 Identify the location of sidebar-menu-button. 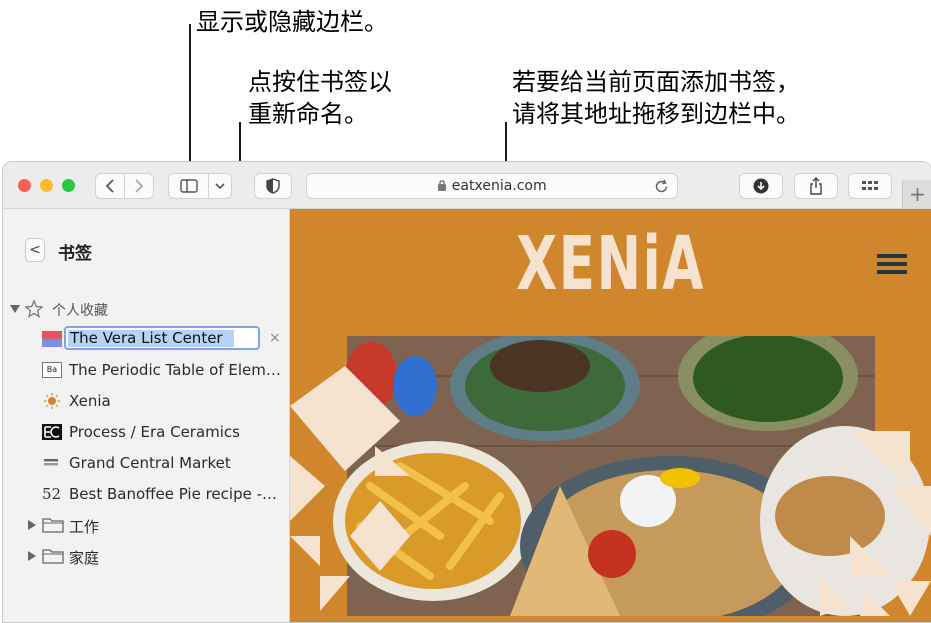
(220, 186).